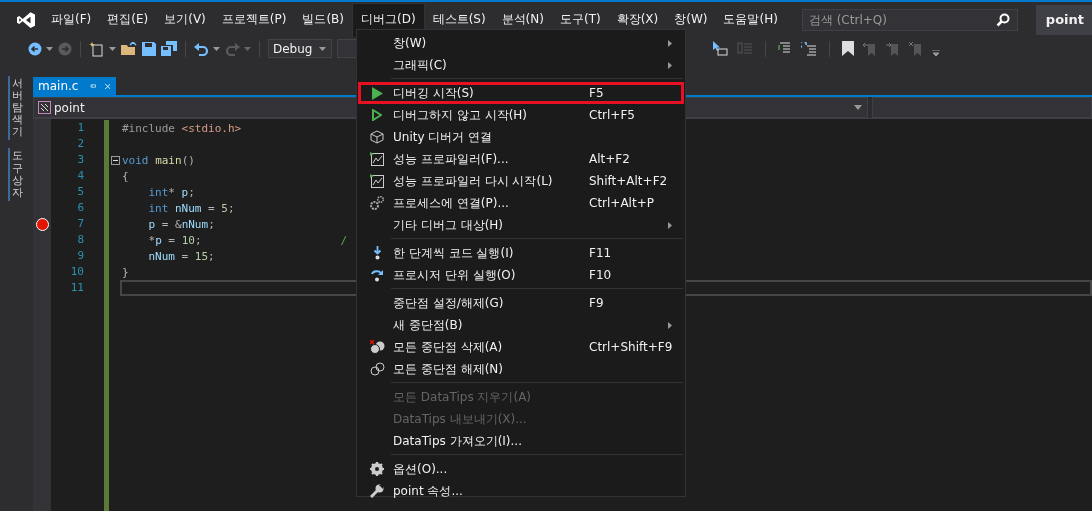  Describe the element at coordinates (80, 128) in the screenshot. I see `line-number: 1` at that location.